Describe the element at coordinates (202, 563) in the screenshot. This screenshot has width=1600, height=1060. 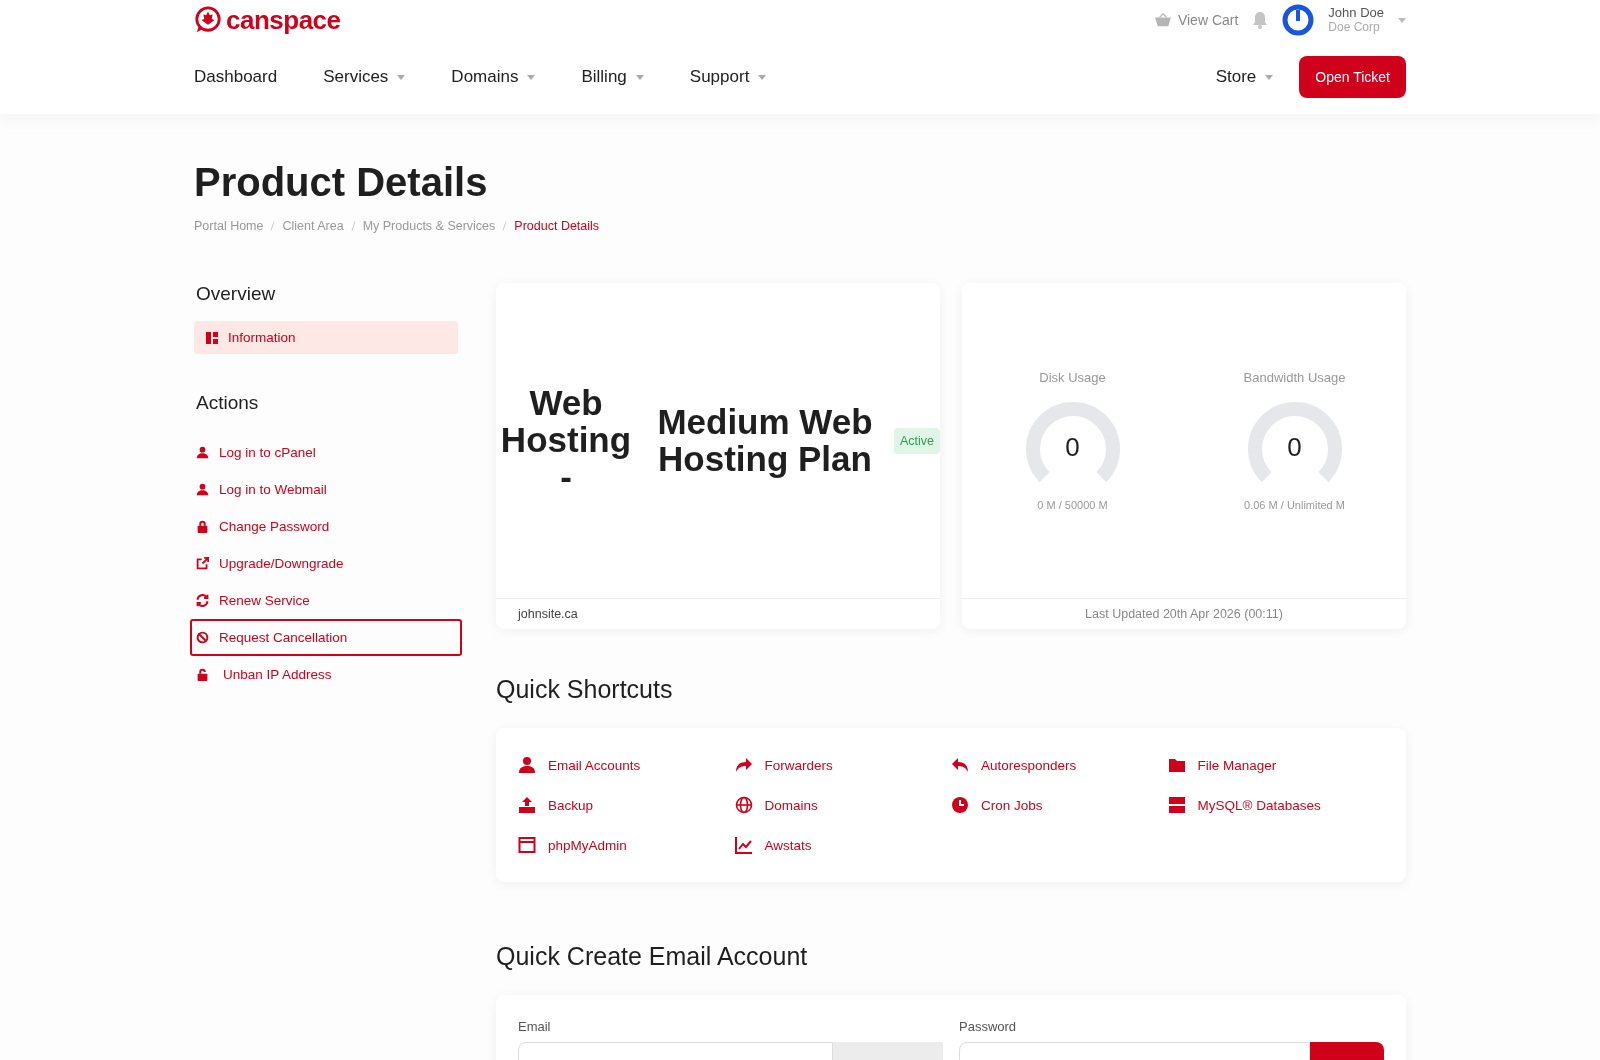
I see `external-link-icon` at that location.